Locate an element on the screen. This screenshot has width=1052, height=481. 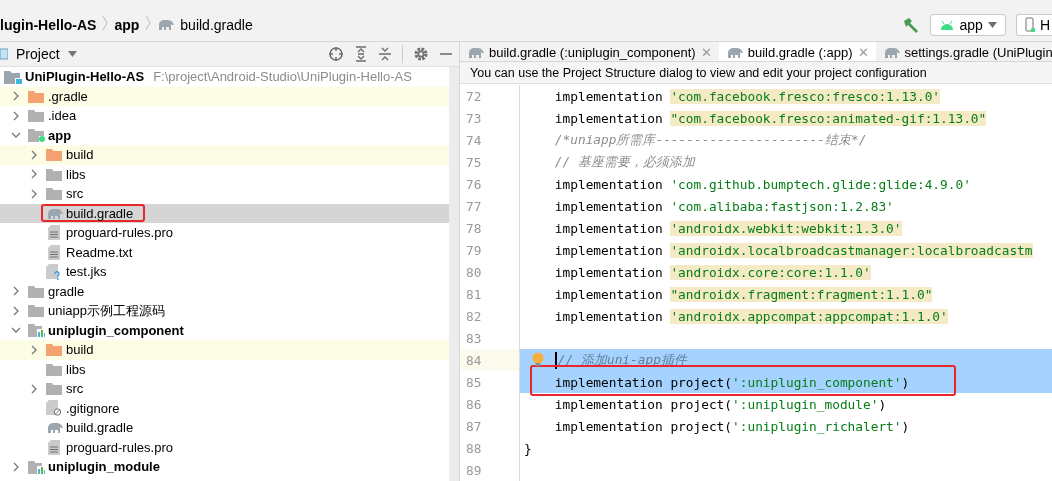
device-dropdown: H is located at coordinates (1033, 24).